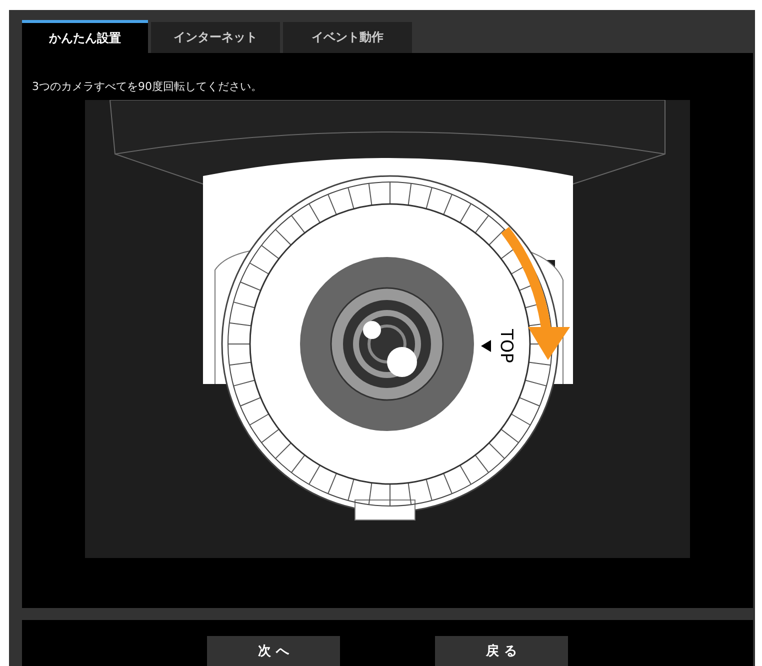 This screenshot has height=666, width=762. What do you see at coordinates (85, 36) in the screenshot?
I see `tab: かんたん設置` at bounding box center [85, 36].